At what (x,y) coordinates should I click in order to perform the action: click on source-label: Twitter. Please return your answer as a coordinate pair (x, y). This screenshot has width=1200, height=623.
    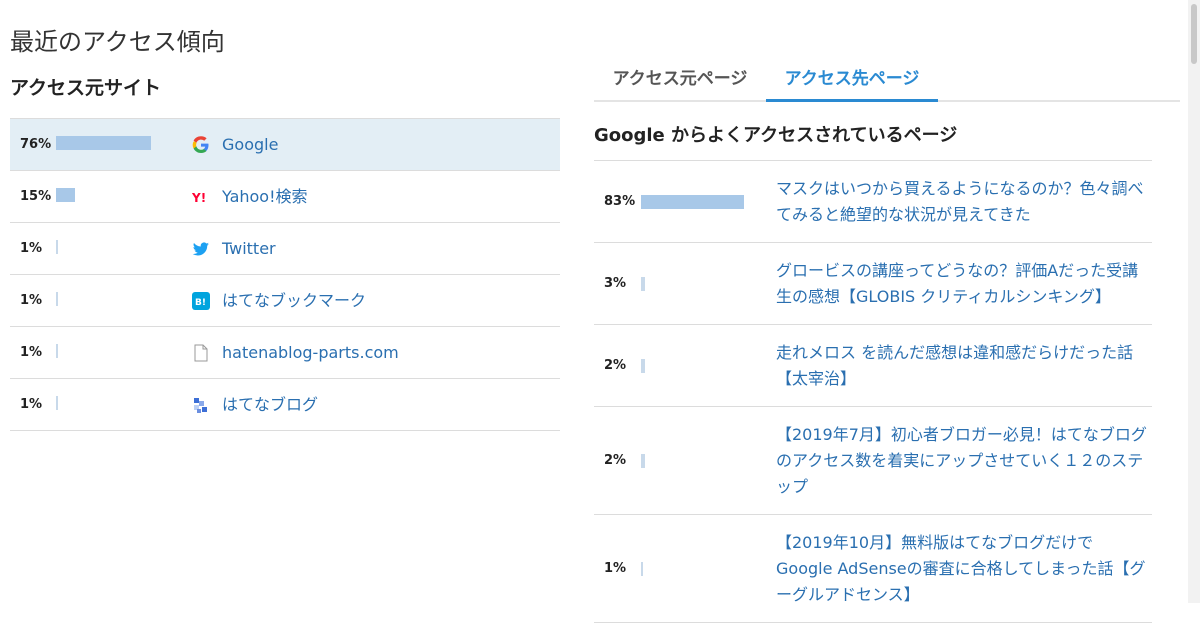
    Looking at the image, I should click on (249, 248).